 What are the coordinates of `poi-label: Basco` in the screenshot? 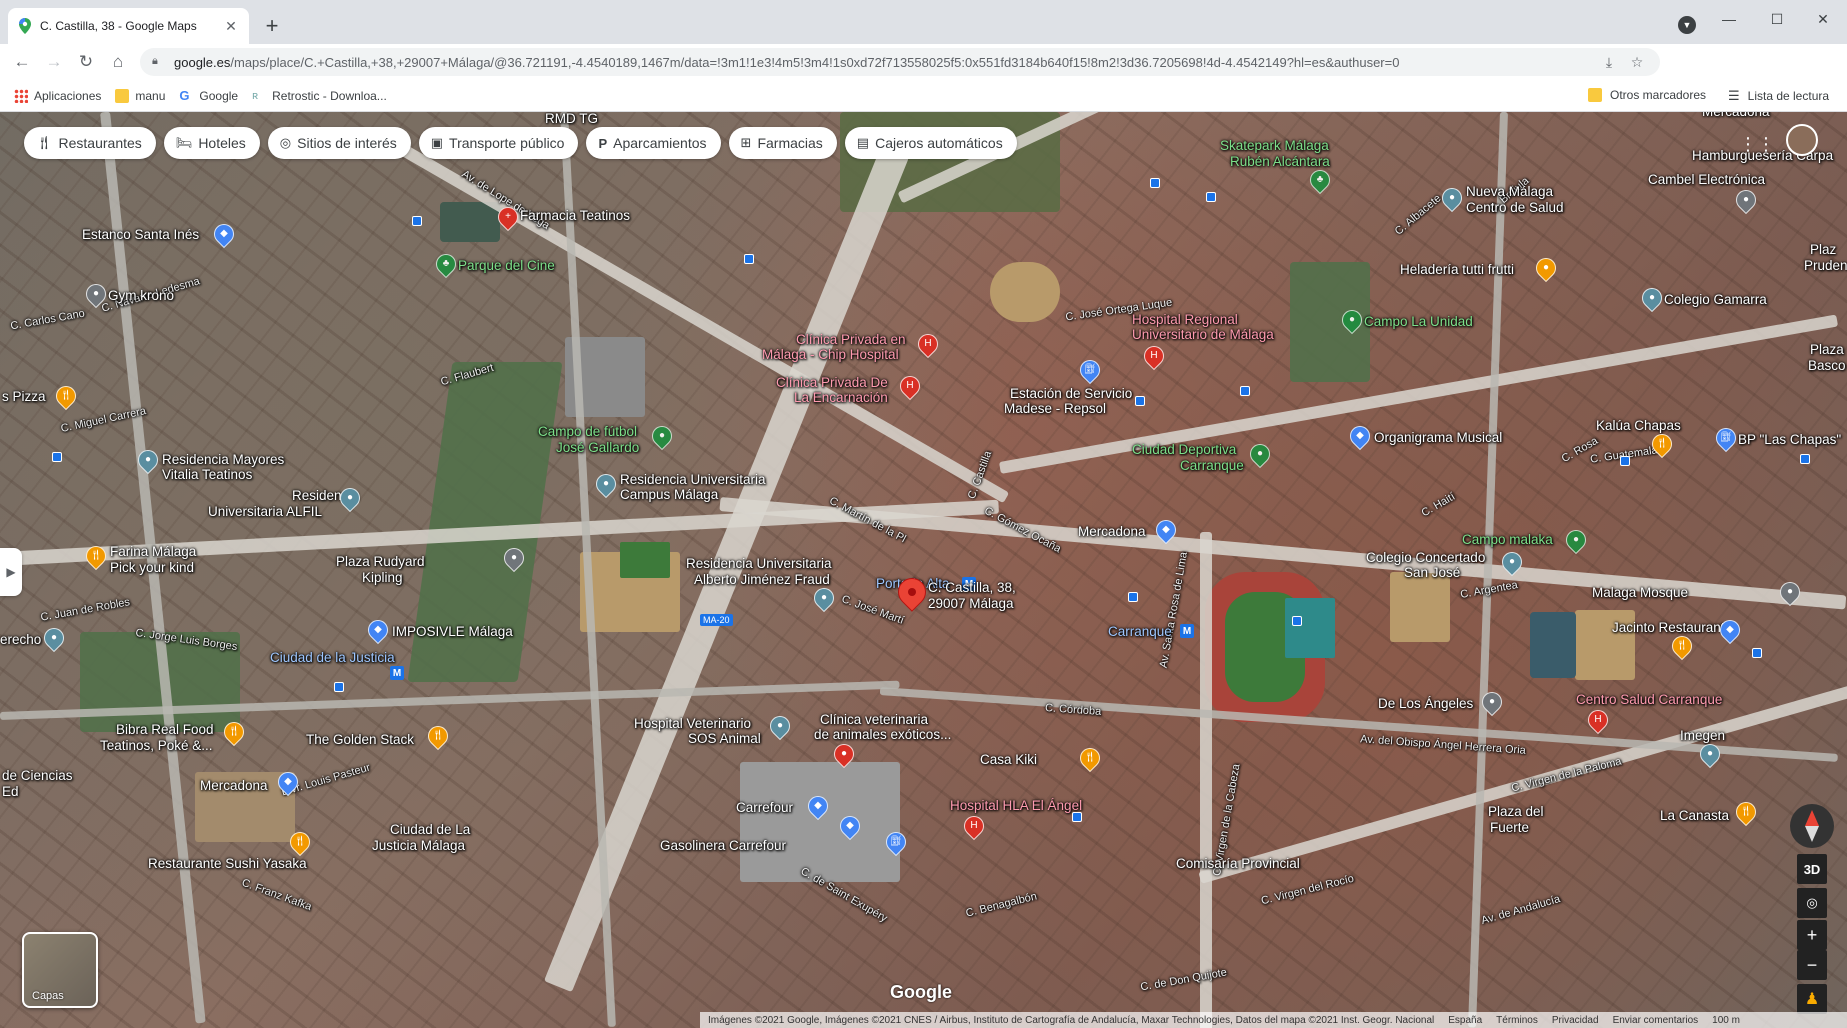 It's located at (1827, 366).